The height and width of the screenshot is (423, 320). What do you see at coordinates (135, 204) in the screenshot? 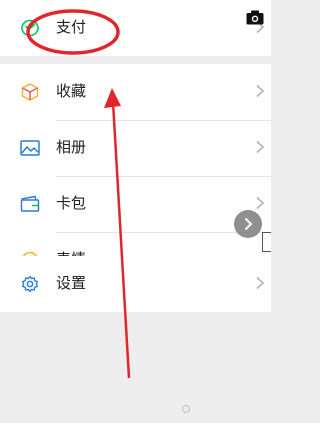
I see `menu-item-cards: 卡包` at bounding box center [135, 204].